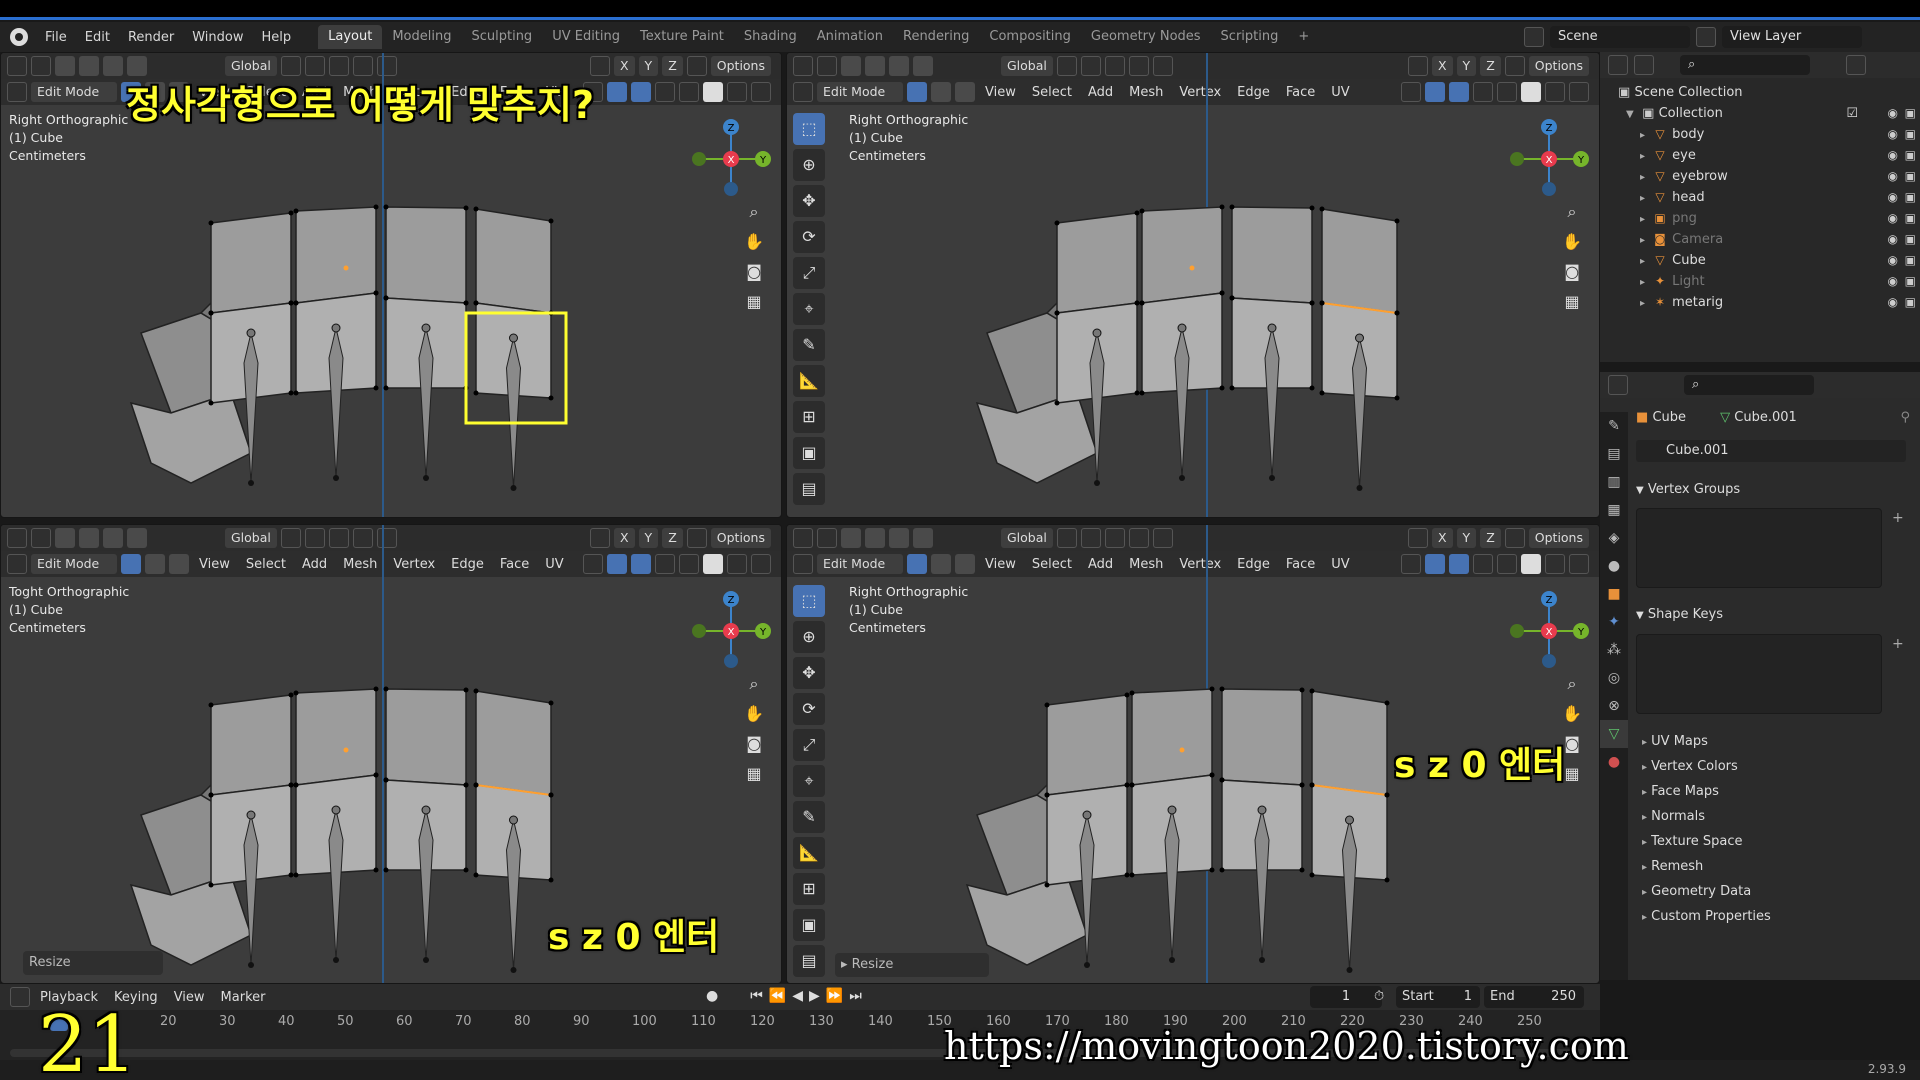 The image size is (1920, 1080). Describe the element at coordinates (19, 37) in the screenshot. I see `blender-logo-icon` at that location.